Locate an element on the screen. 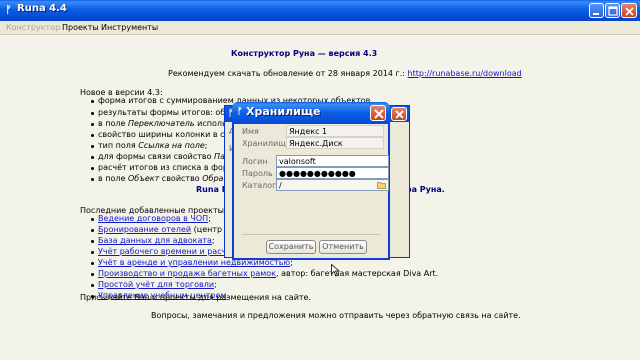  mouse-cursor-icon is located at coordinates (335, 270).